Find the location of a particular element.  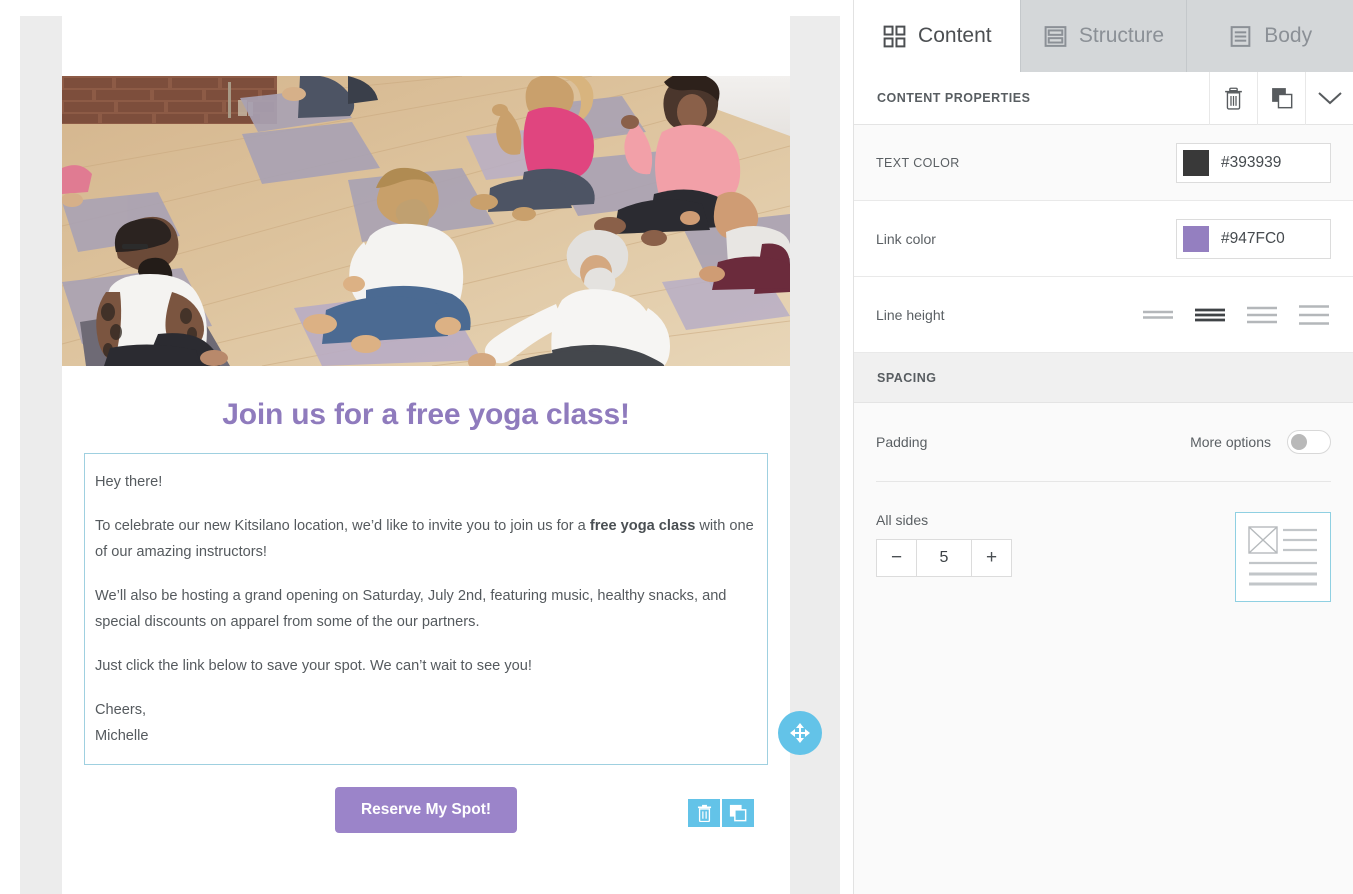

move-arrows-icon is located at coordinates (800, 733).